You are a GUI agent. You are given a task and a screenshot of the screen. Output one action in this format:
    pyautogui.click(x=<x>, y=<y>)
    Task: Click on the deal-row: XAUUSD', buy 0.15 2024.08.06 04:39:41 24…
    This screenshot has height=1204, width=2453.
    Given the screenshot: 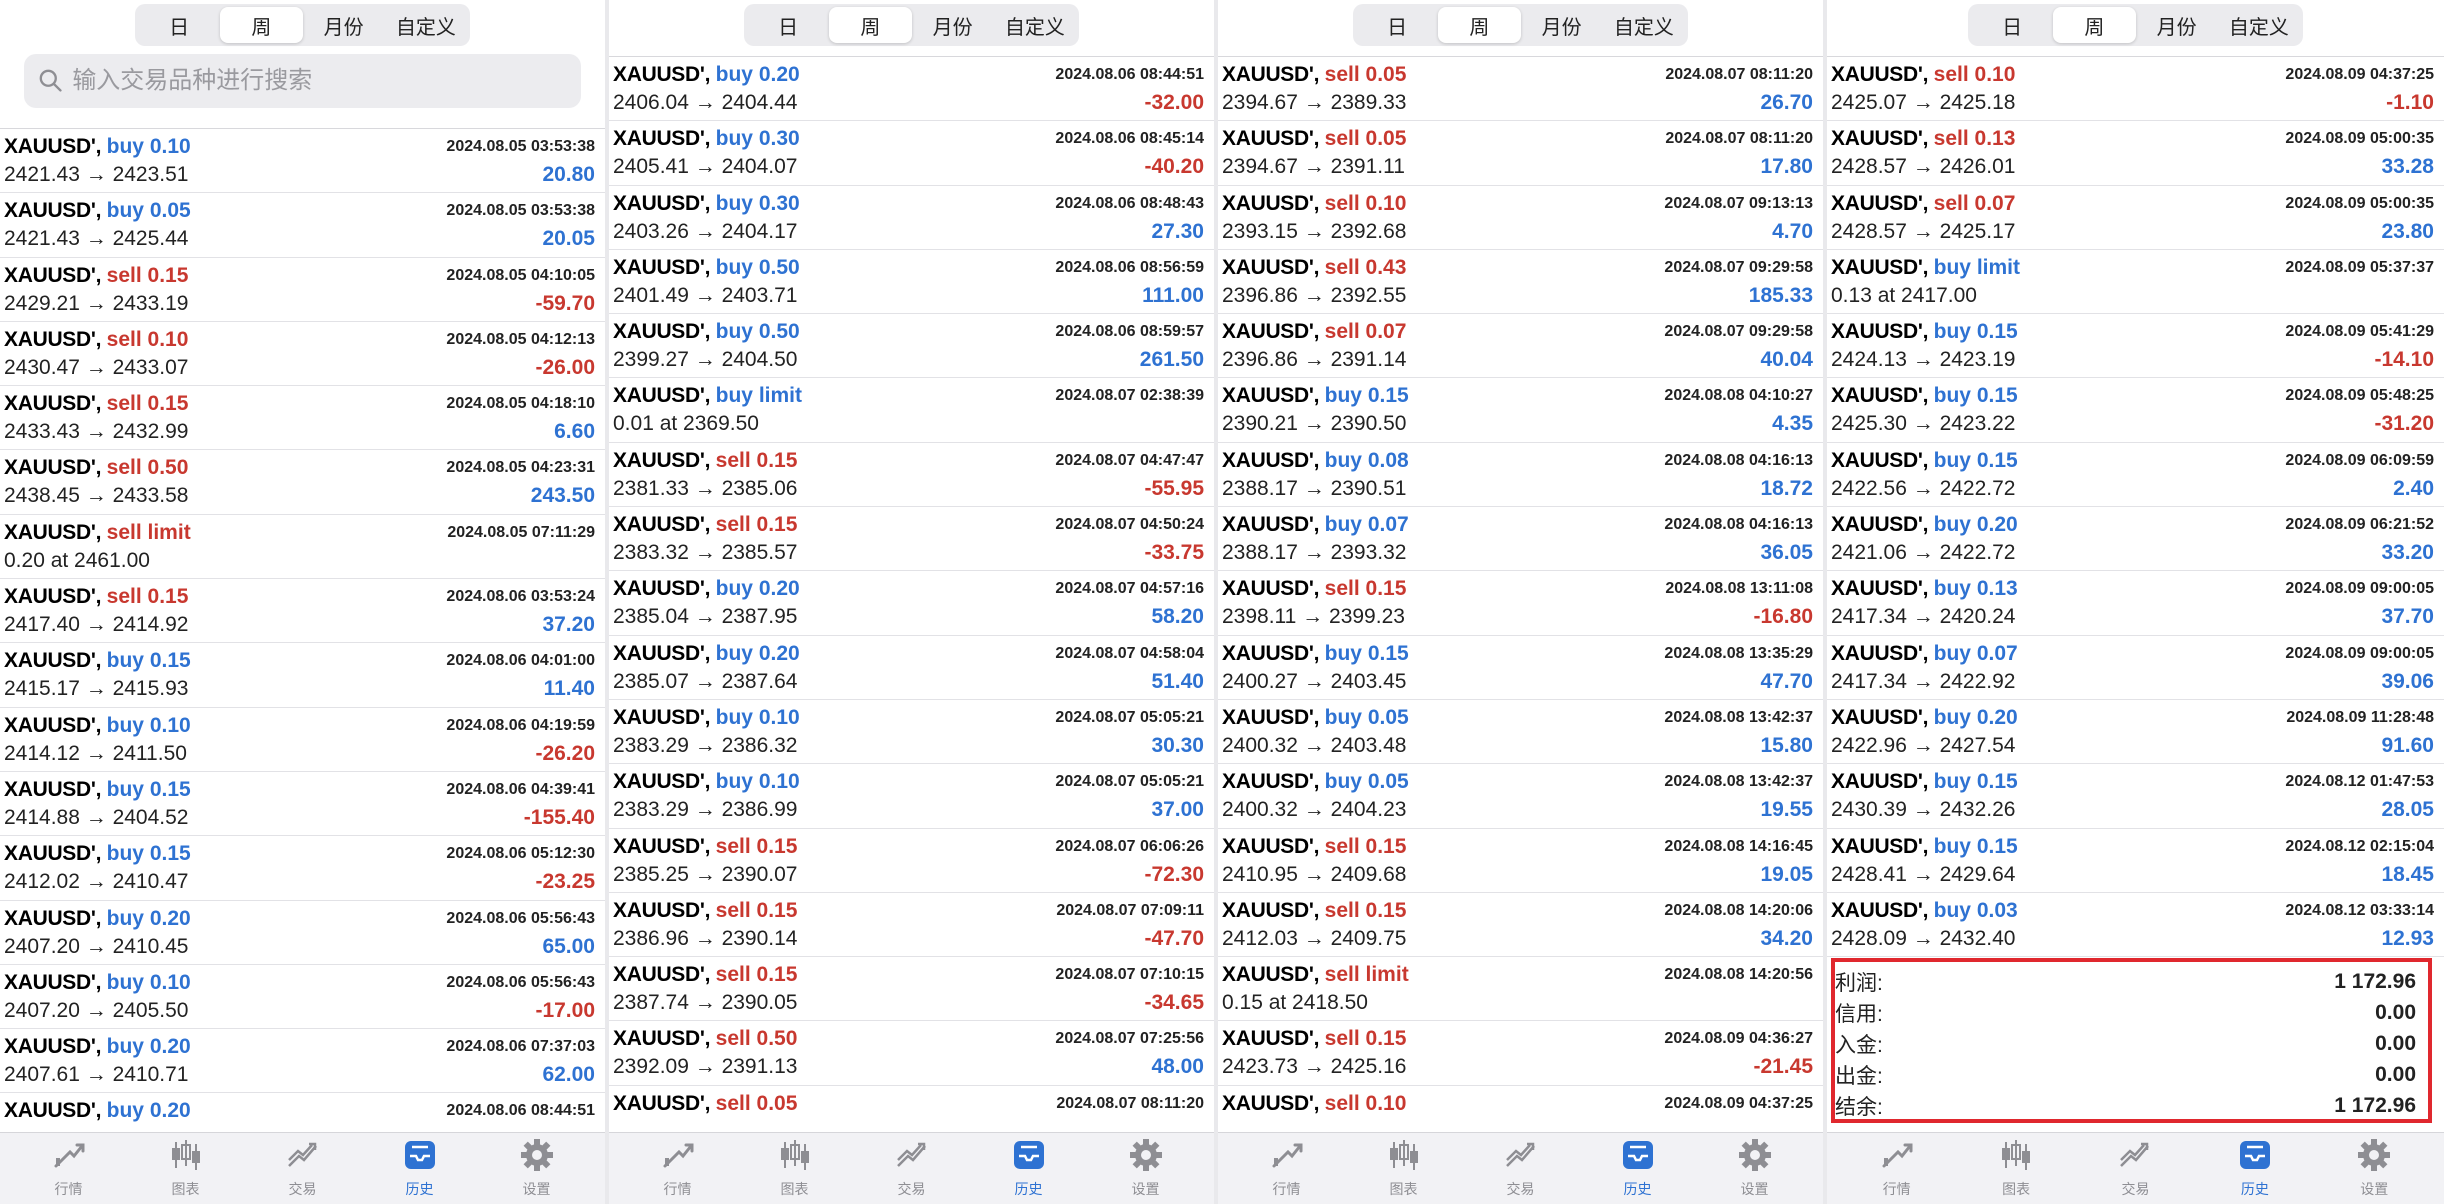 What is the action you would take?
    pyautogui.click(x=302, y=804)
    